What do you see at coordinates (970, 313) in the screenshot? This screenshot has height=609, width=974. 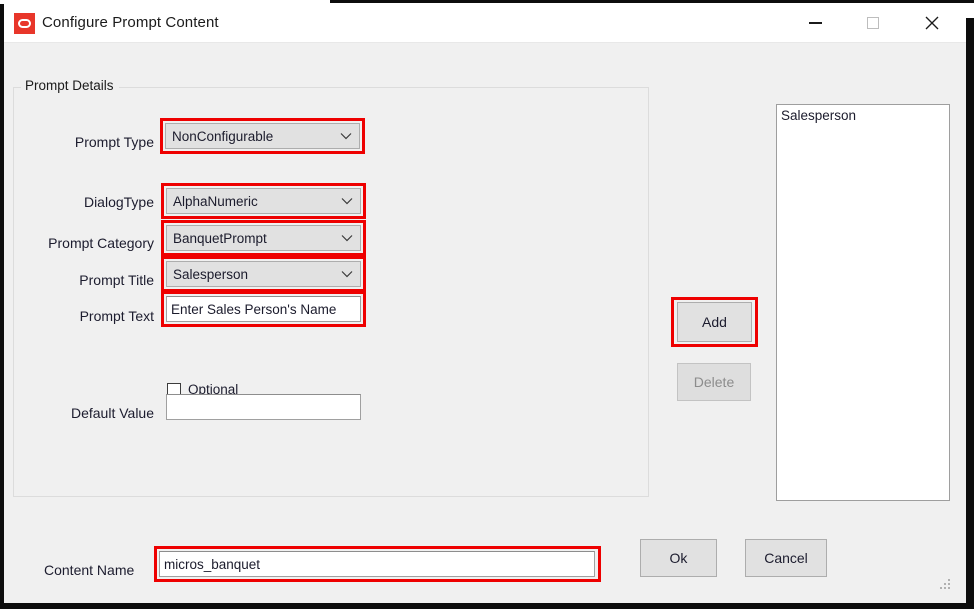 I see `window-edge-right` at bounding box center [970, 313].